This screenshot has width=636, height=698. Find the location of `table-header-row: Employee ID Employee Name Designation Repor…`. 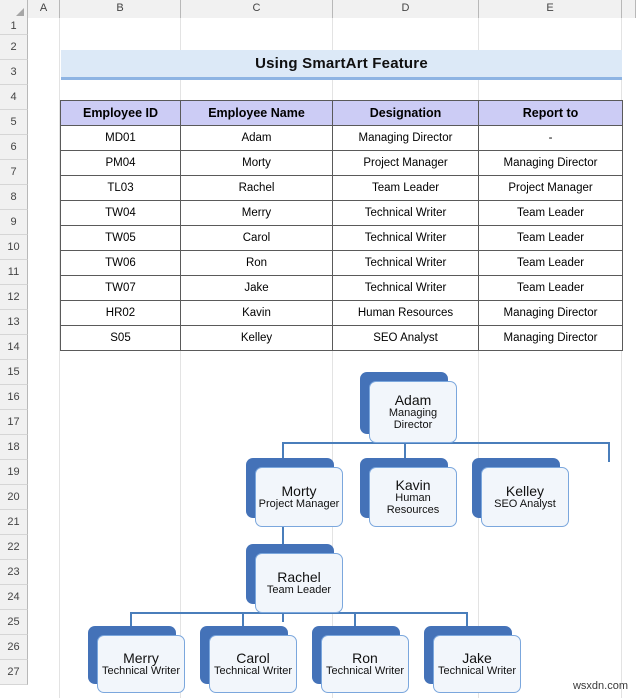

table-header-row: Employee ID Employee Name Designation Repor… is located at coordinates (341, 113).